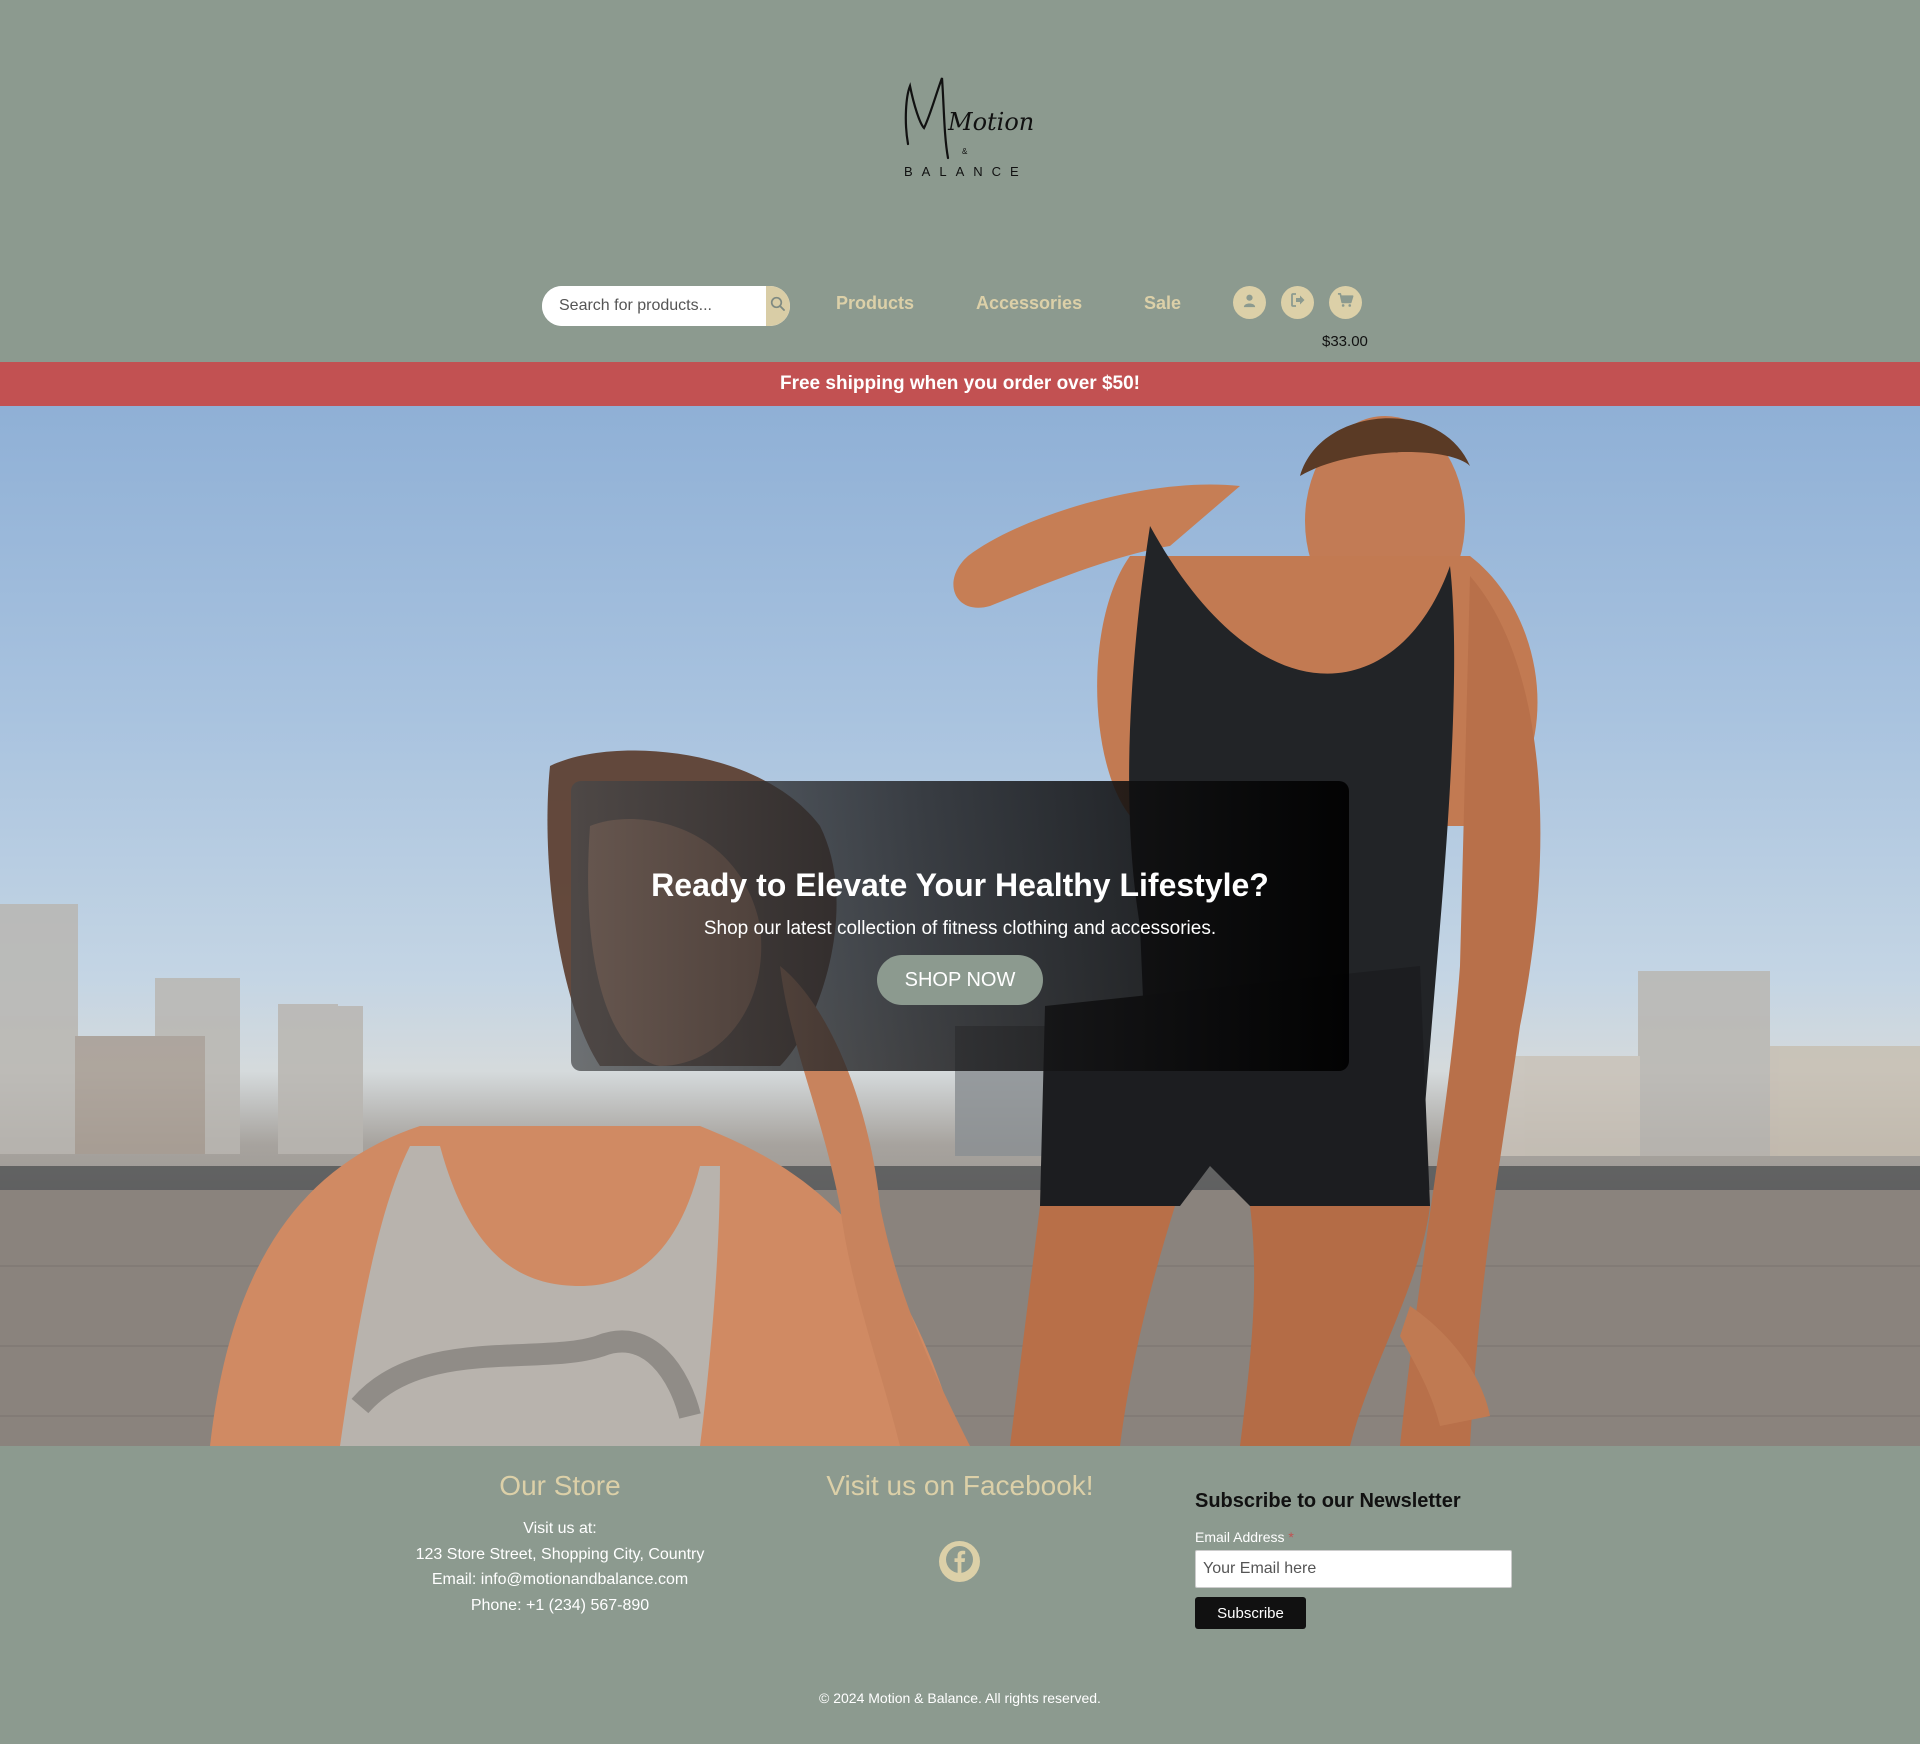 The width and height of the screenshot is (1920, 1744). I want to click on shop-now-button: SHOP NOW, so click(960, 980).